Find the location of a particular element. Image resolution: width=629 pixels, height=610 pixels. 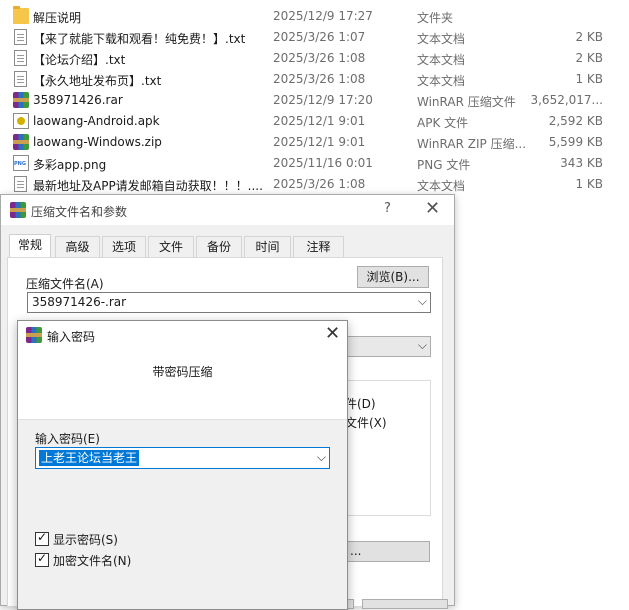

password-label: 输入密码(E) is located at coordinates (67, 439).